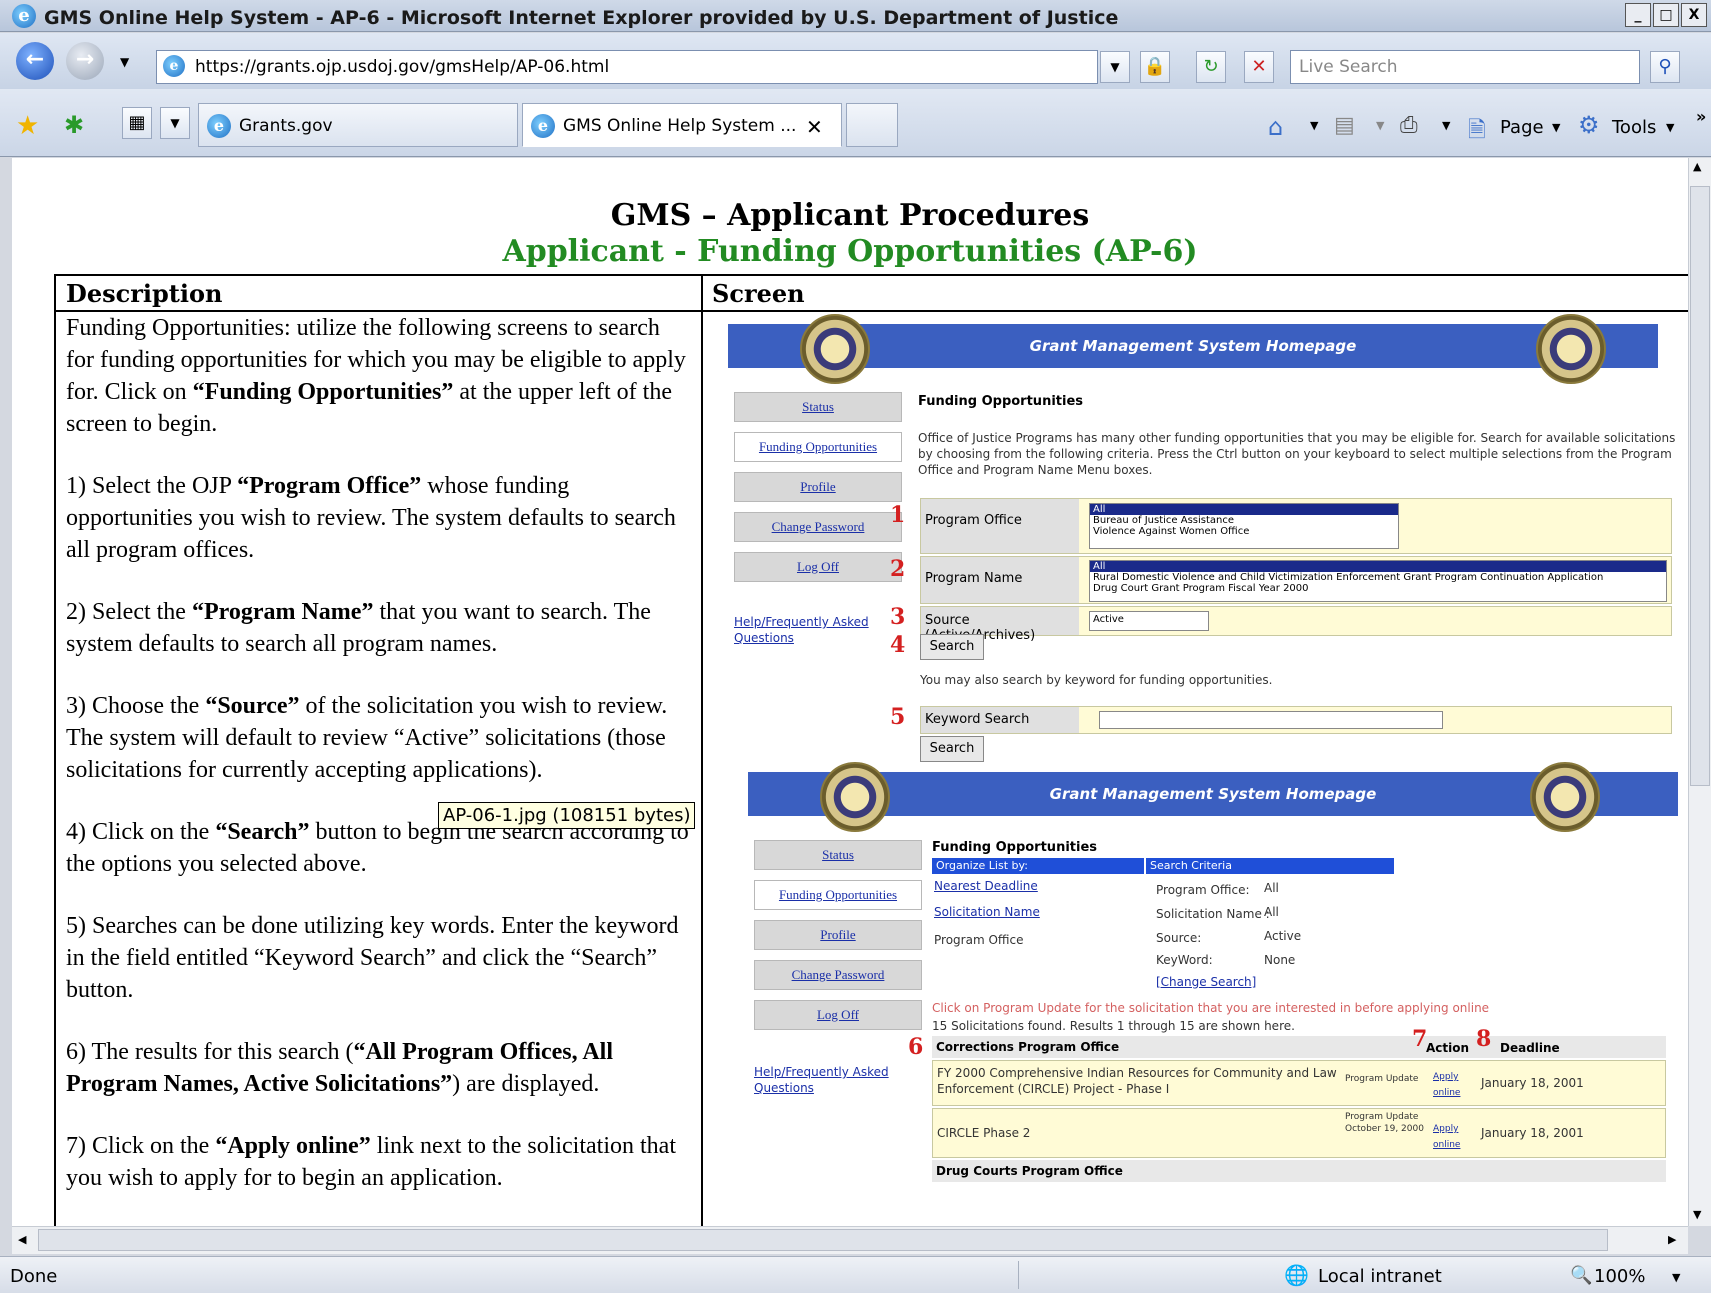 Image resolution: width=1711 pixels, height=1293 pixels. Describe the element at coordinates (1666, 15) in the screenshot. I see `maximize-button: □` at that location.